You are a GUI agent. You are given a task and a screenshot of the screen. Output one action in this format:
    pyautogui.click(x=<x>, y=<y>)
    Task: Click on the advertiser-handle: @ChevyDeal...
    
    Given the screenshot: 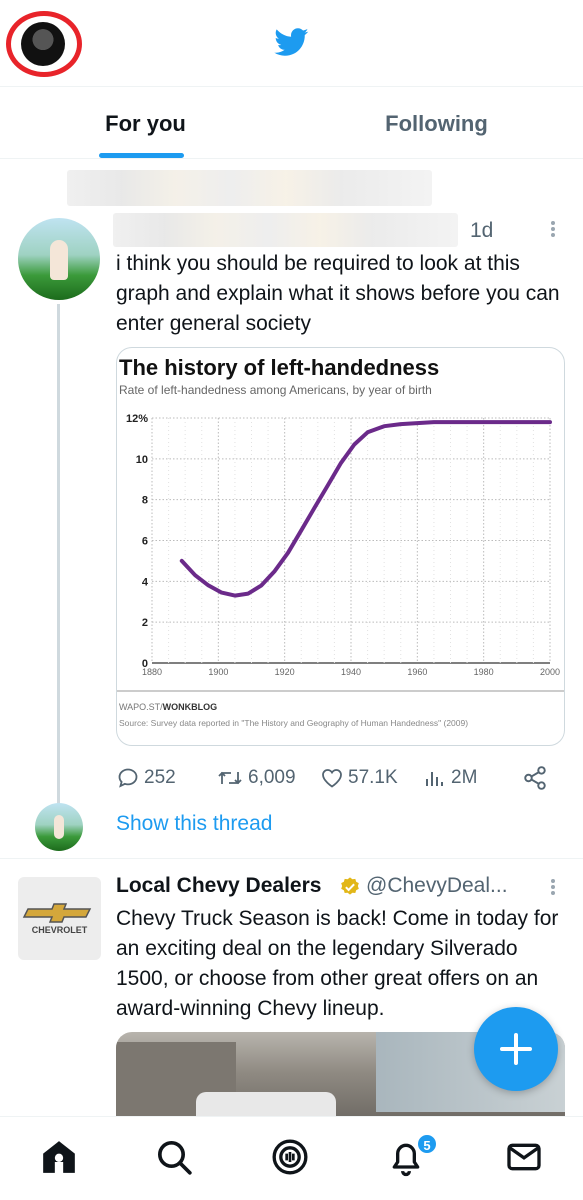 What is the action you would take?
    pyautogui.click(x=437, y=886)
    